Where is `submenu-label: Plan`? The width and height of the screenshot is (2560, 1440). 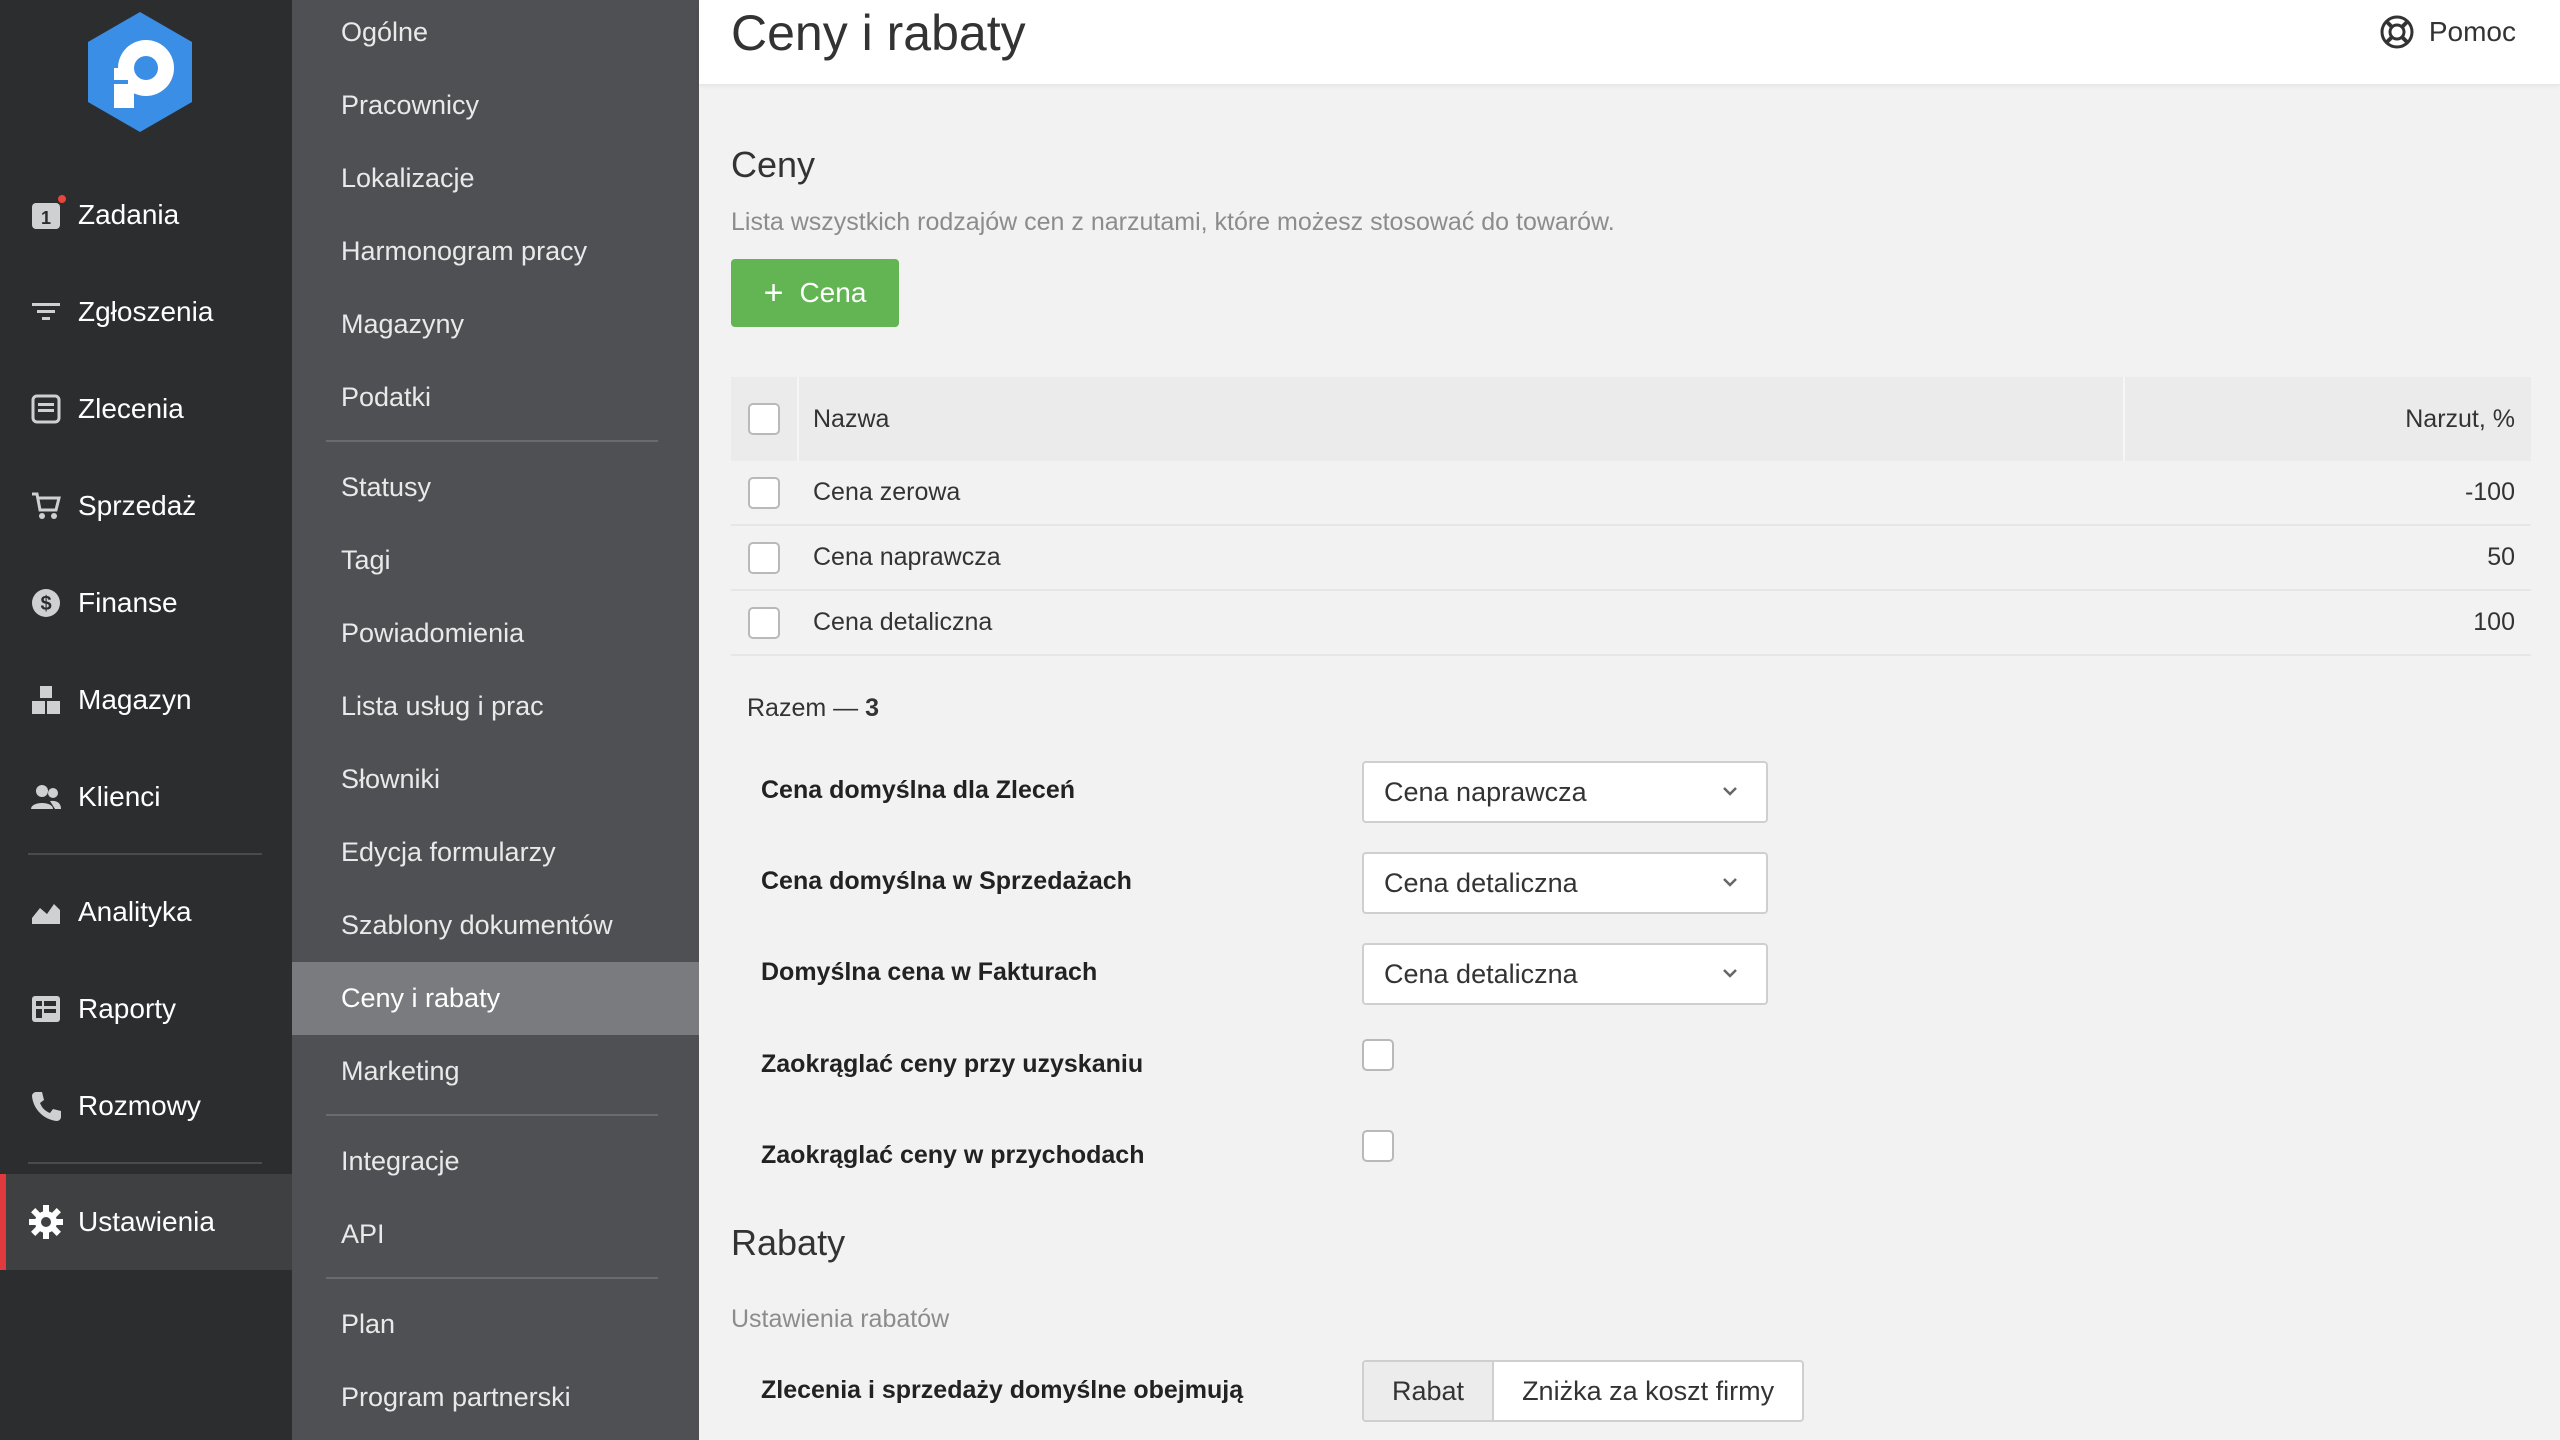
submenu-label: Plan is located at coordinates (368, 1324).